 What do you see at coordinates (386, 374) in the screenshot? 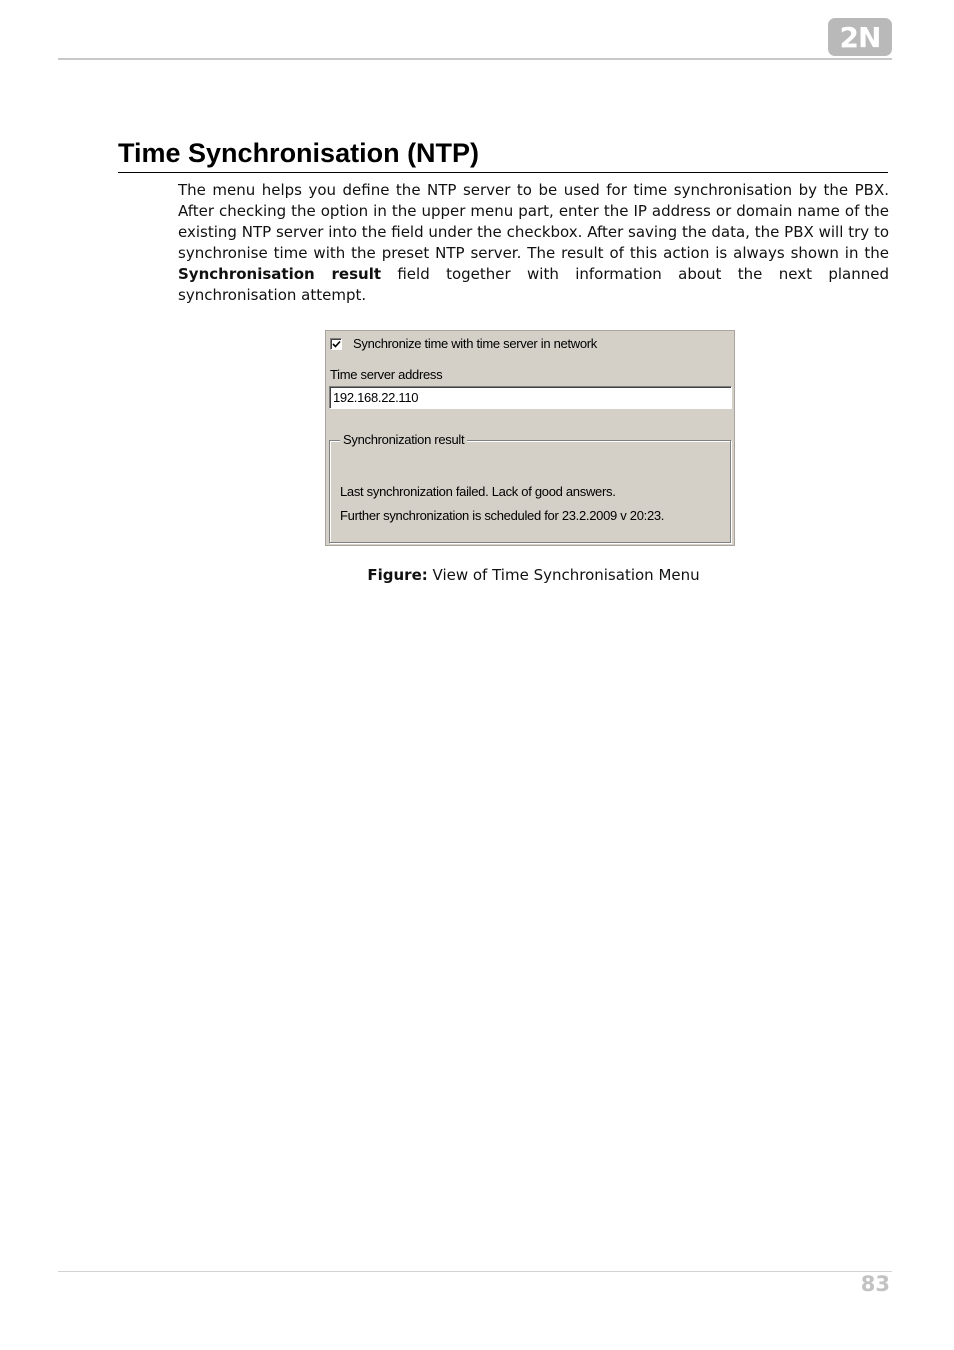
I see `server-address-label: Time server address` at bounding box center [386, 374].